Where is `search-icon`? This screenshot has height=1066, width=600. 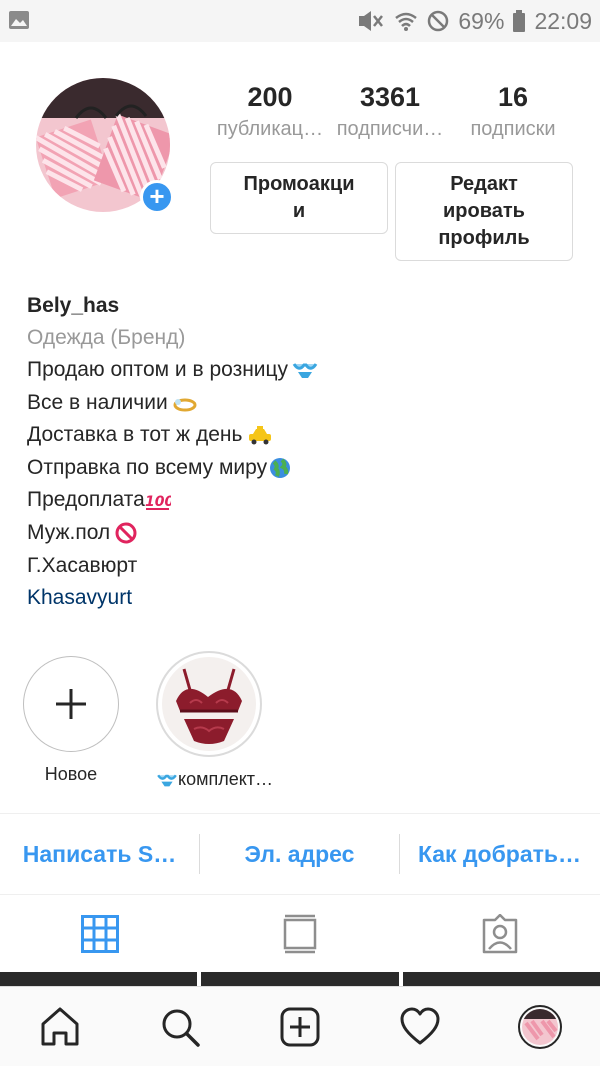
search-icon is located at coordinates (181, 1028).